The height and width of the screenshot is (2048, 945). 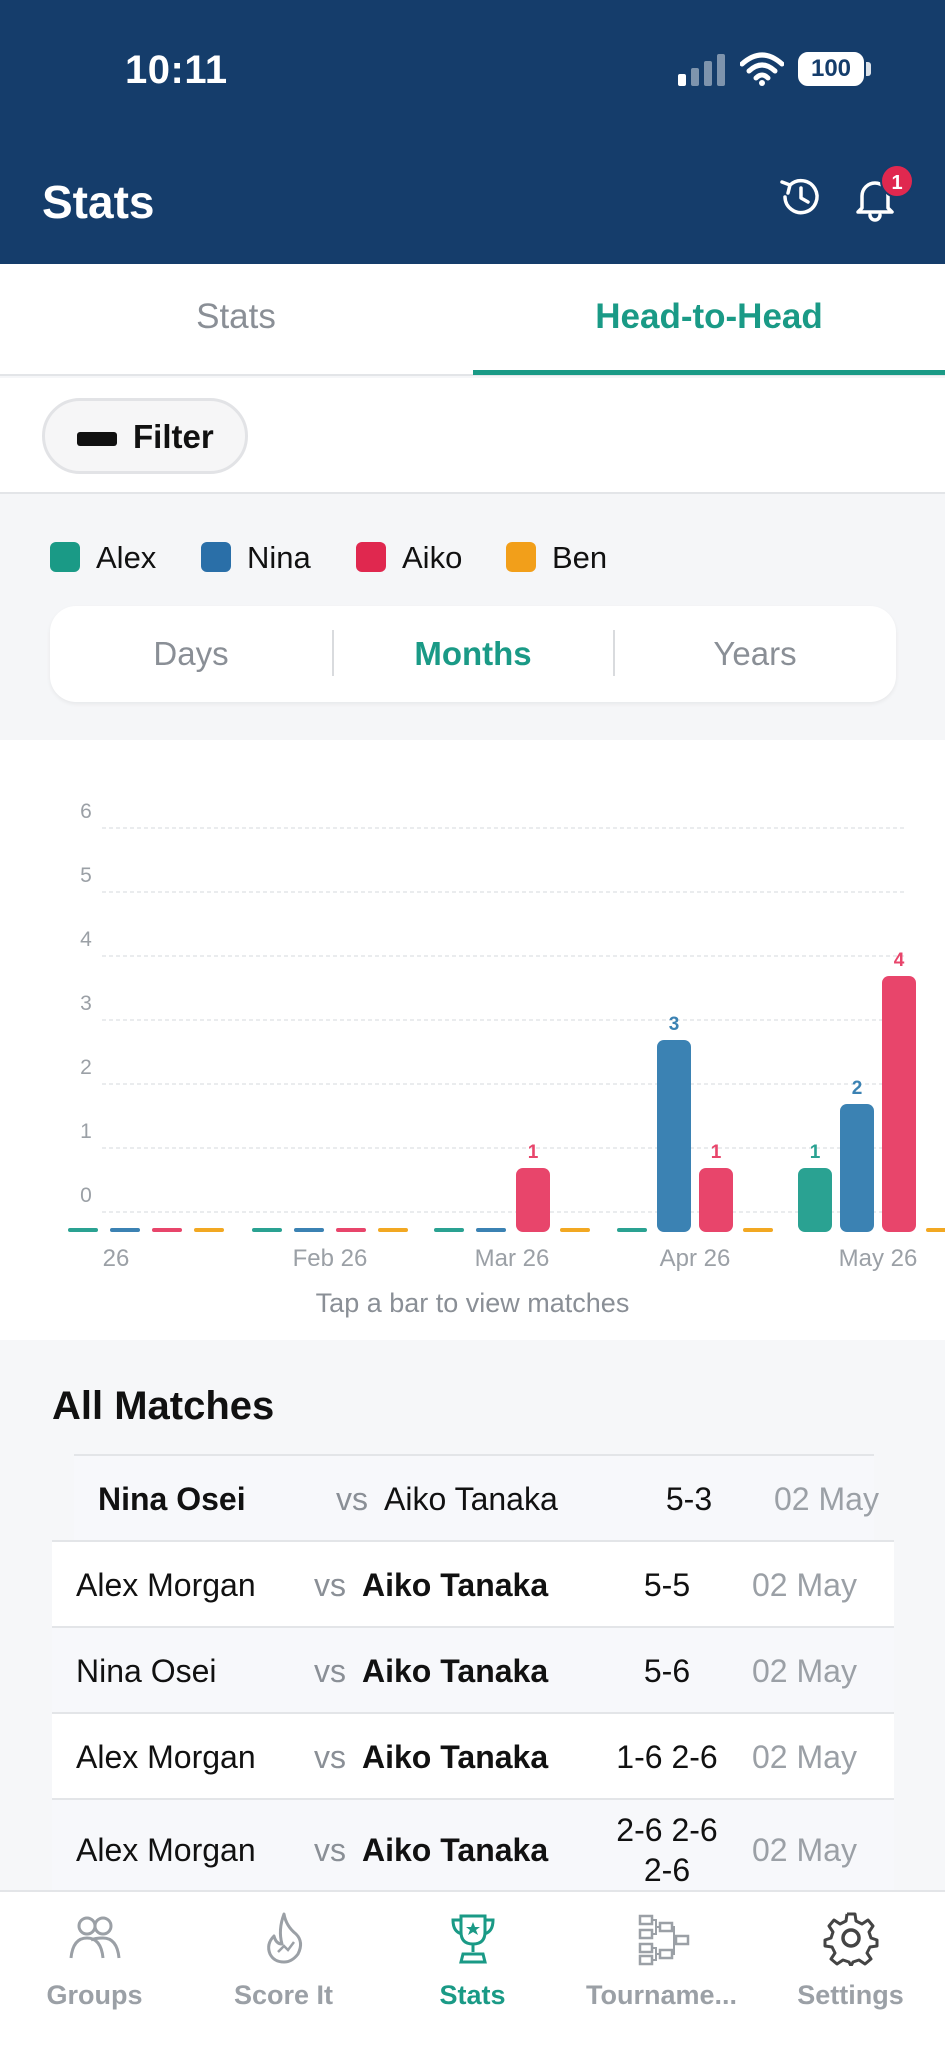 What do you see at coordinates (472, 132) in the screenshot?
I see `app-header: 10:11 100 Stats 1` at bounding box center [472, 132].